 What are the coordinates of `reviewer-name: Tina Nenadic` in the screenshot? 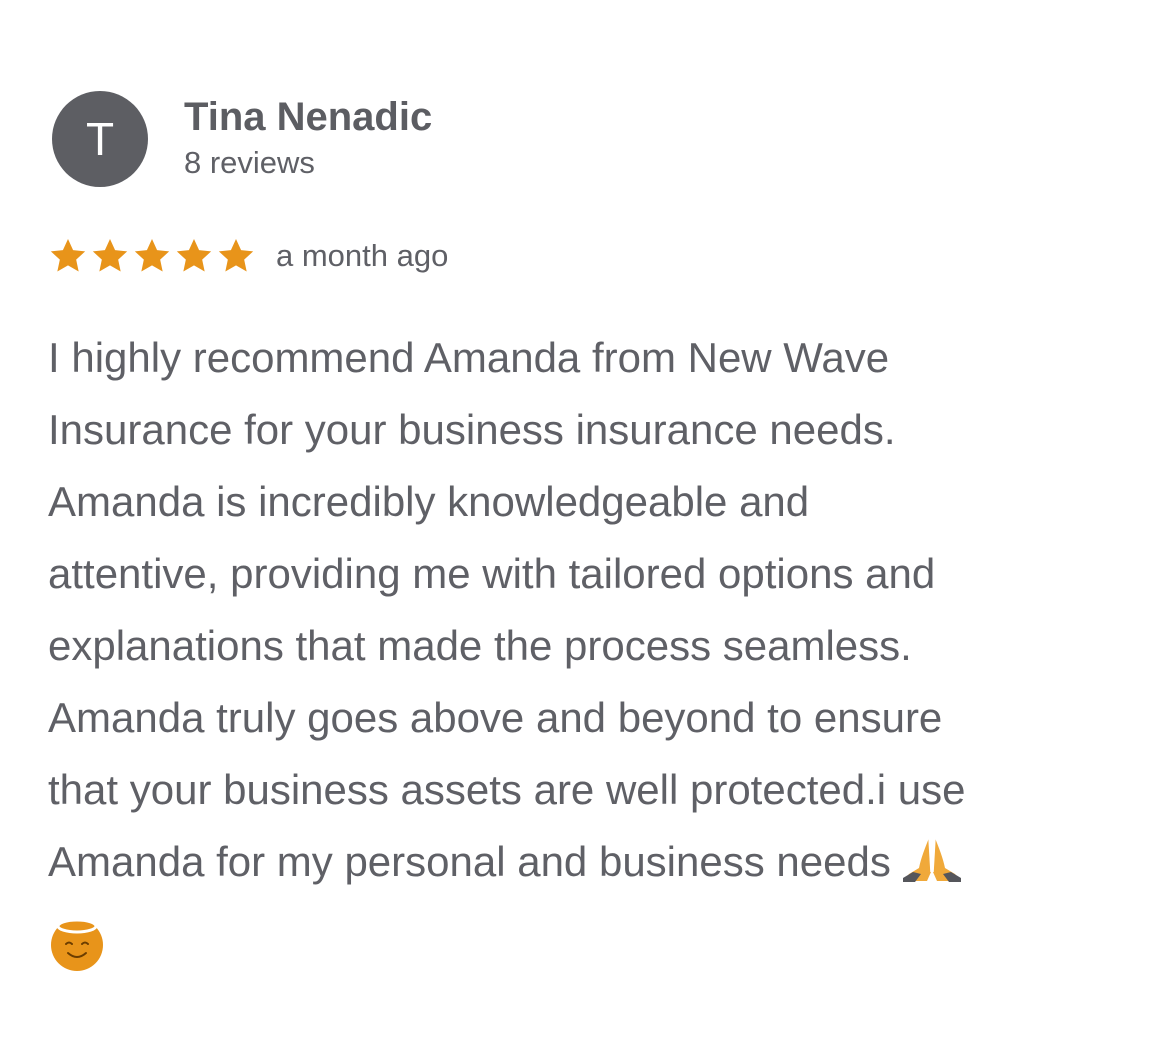 It's located at (308, 117).